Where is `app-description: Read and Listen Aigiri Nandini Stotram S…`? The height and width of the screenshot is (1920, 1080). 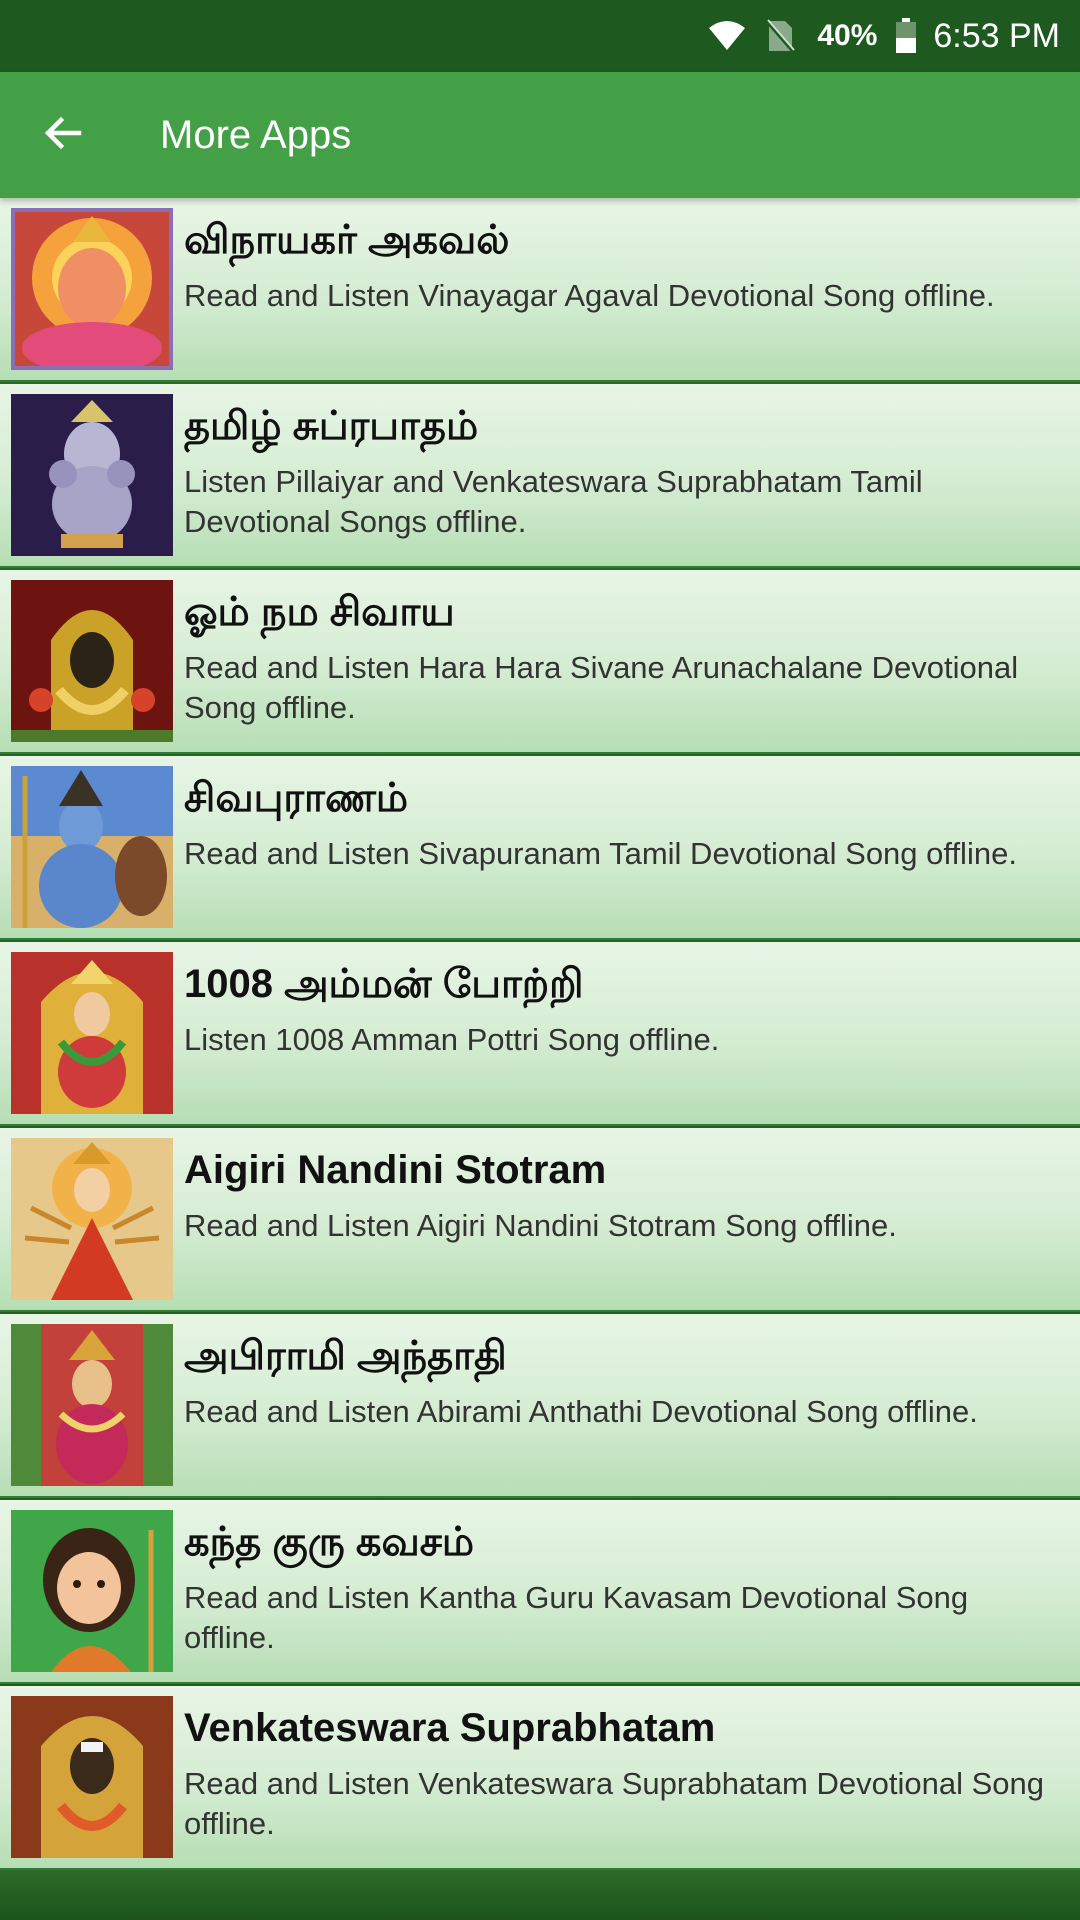 app-description: Read and Listen Aigiri Nandini Stotram S… is located at coordinates (540, 1225).